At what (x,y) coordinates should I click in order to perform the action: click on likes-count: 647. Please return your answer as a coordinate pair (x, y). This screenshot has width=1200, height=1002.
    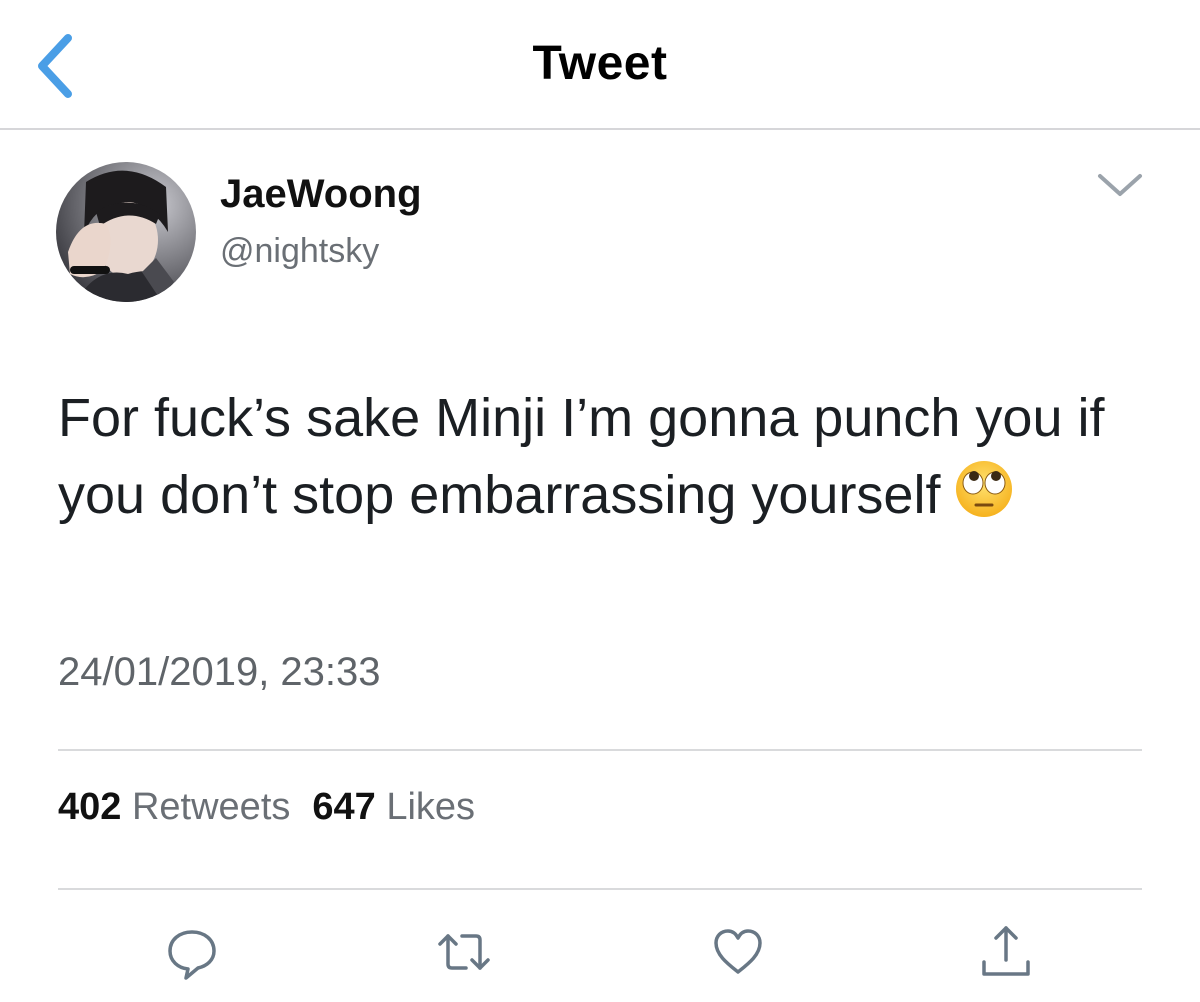
    Looking at the image, I should click on (344, 807).